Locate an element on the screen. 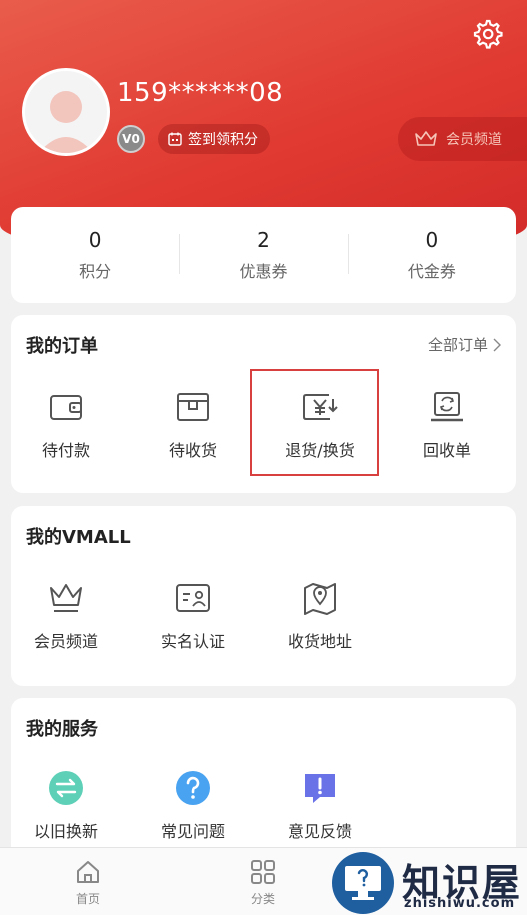 The height and width of the screenshot is (915, 527). stat-points: 0 积分 is located at coordinates (95, 255).